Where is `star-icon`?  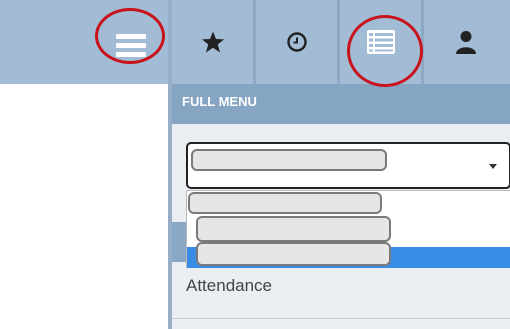 star-icon is located at coordinates (212, 42).